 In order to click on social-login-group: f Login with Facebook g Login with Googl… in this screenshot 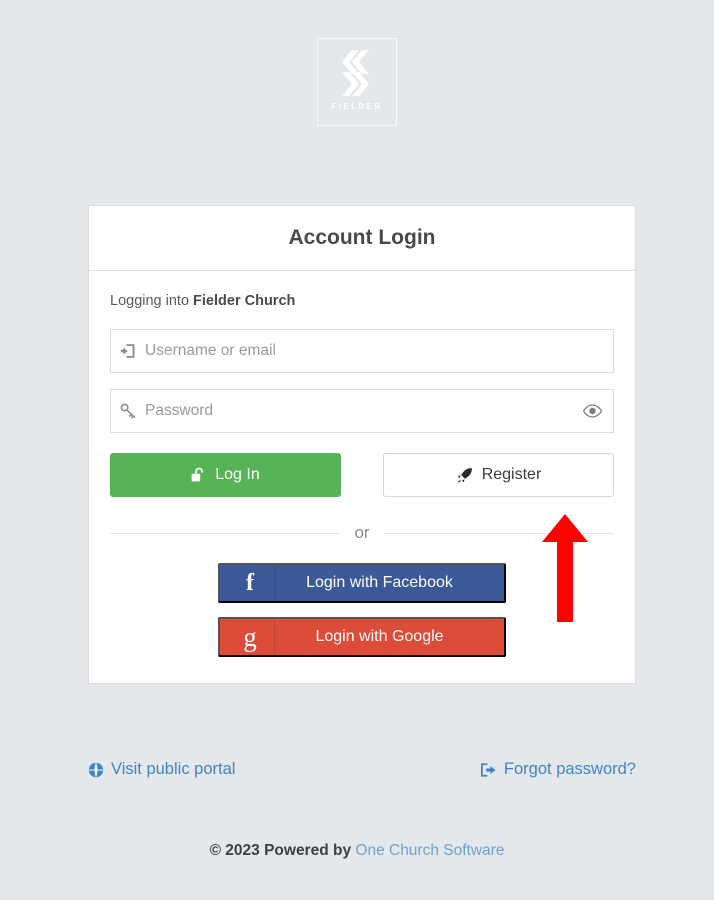, I will do `click(362, 610)`.